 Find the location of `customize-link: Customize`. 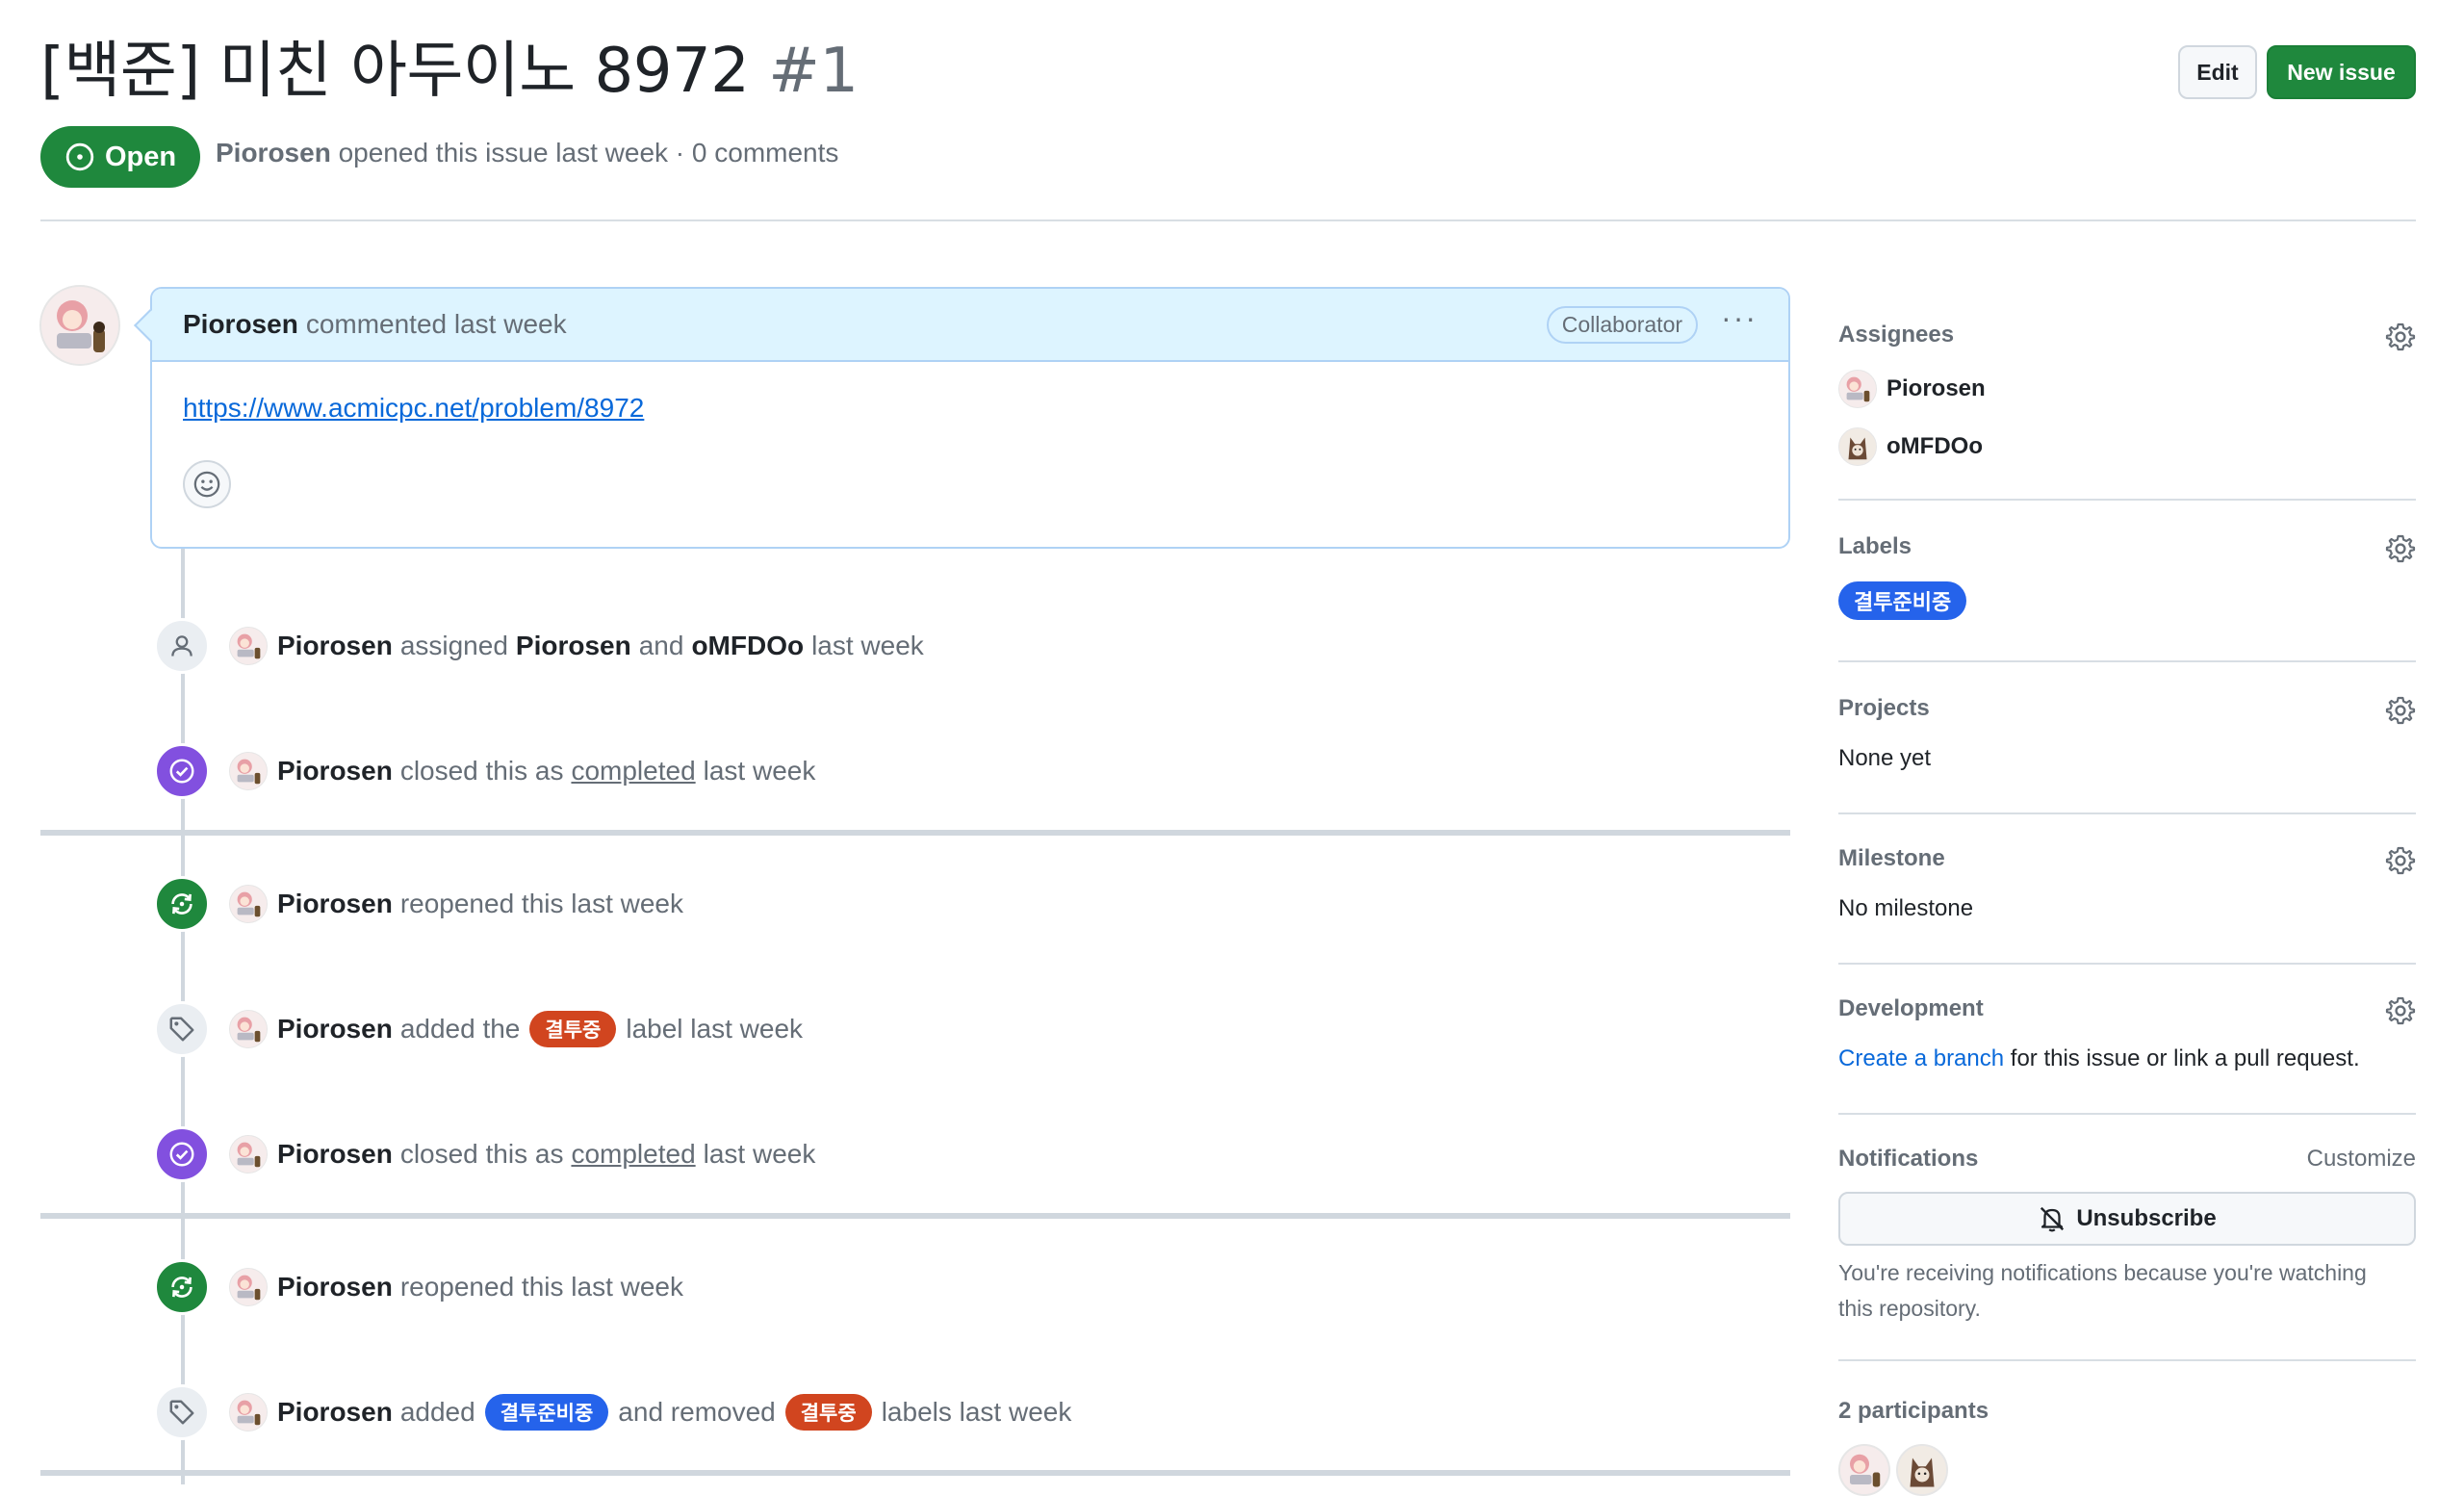

customize-link: Customize is located at coordinates (2361, 1160).